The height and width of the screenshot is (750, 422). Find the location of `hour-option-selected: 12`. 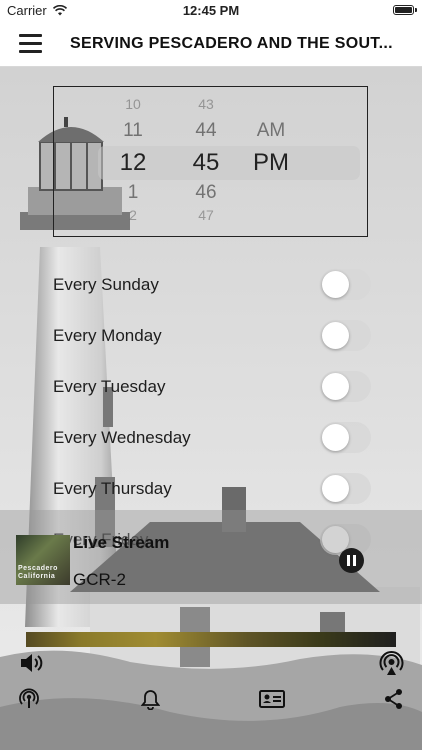

hour-option-selected: 12 is located at coordinates (133, 163).